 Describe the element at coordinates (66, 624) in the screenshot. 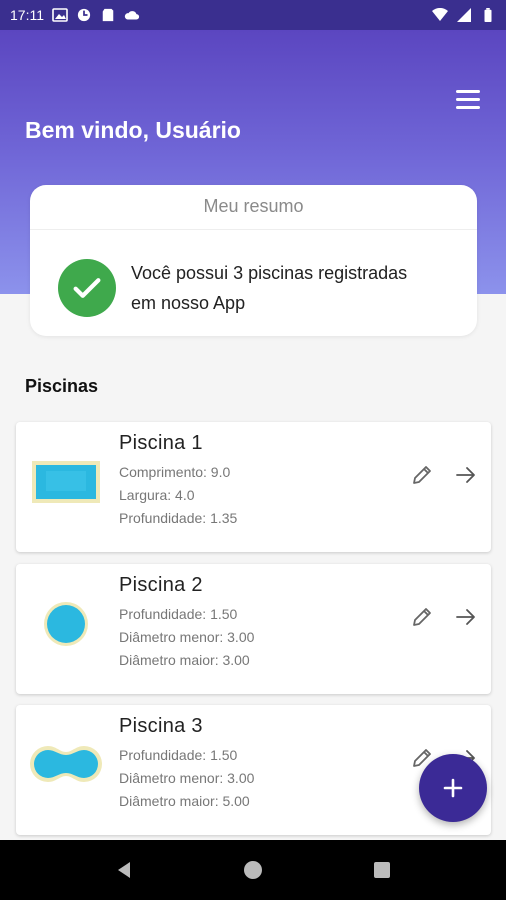

I see `round-pool-icon` at that location.